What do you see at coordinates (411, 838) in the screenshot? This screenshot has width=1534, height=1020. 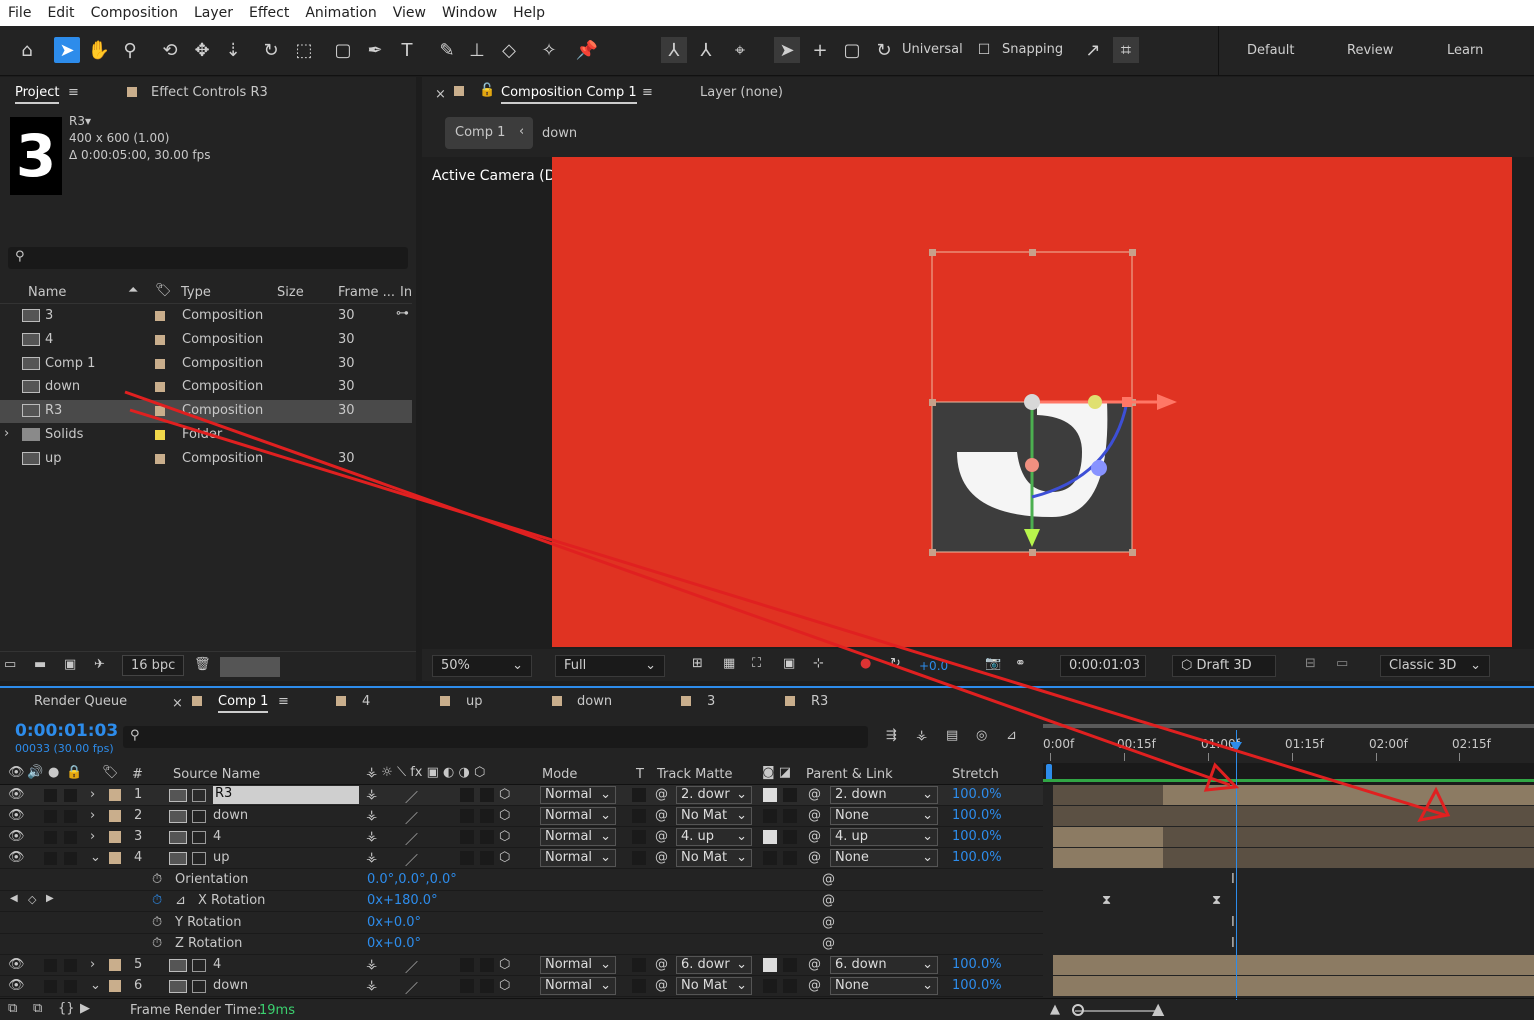 I see `quality-switch-icon: ／` at bounding box center [411, 838].